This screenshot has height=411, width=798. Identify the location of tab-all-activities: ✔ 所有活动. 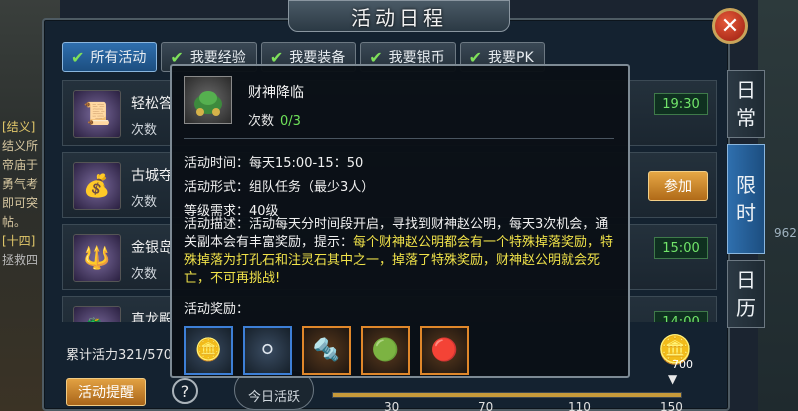
(110, 57).